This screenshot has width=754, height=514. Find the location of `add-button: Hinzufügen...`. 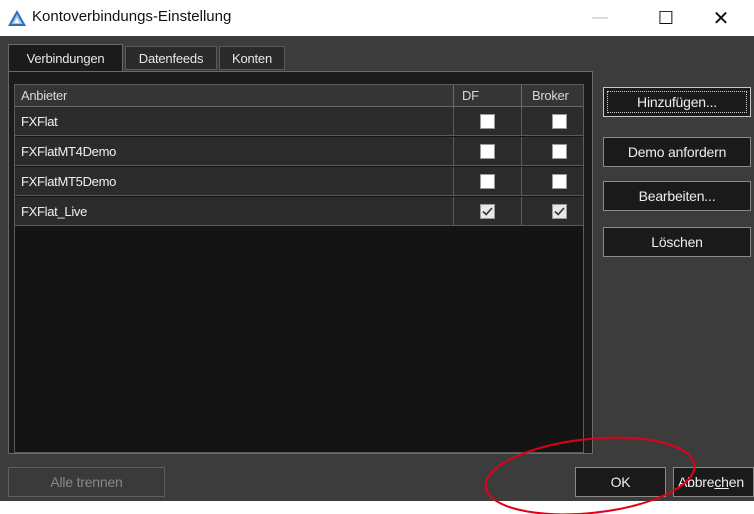

add-button: Hinzufügen... is located at coordinates (677, 102).